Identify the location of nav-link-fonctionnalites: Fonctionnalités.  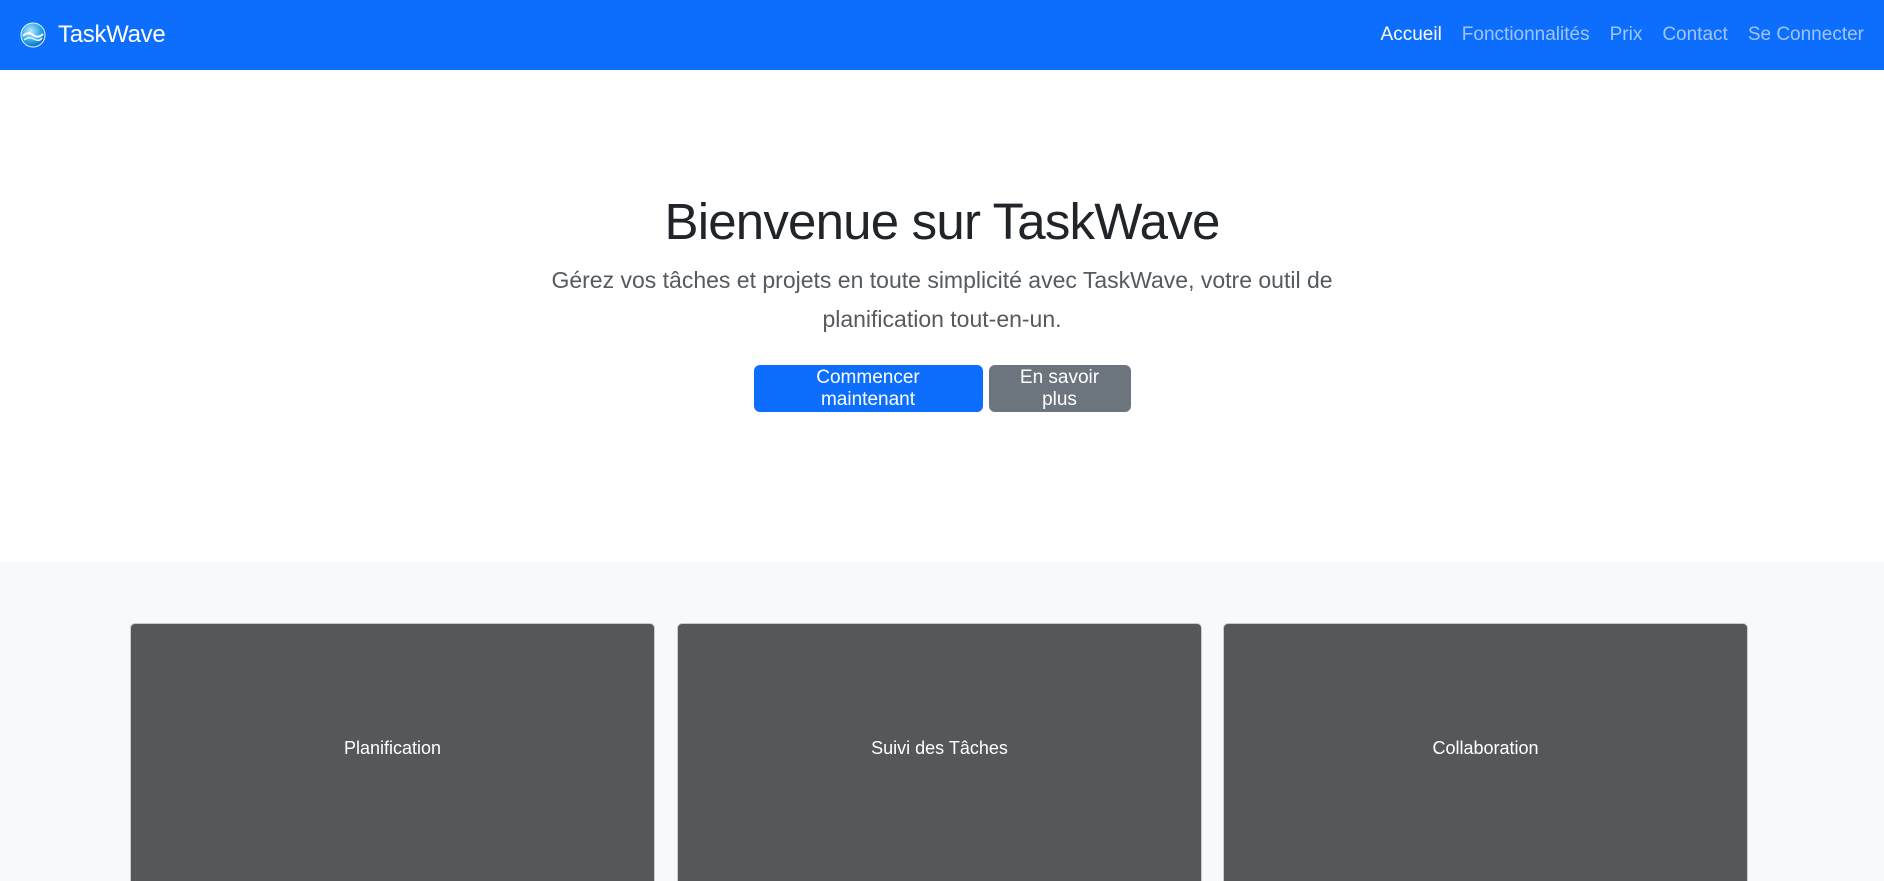
(1526, 35).